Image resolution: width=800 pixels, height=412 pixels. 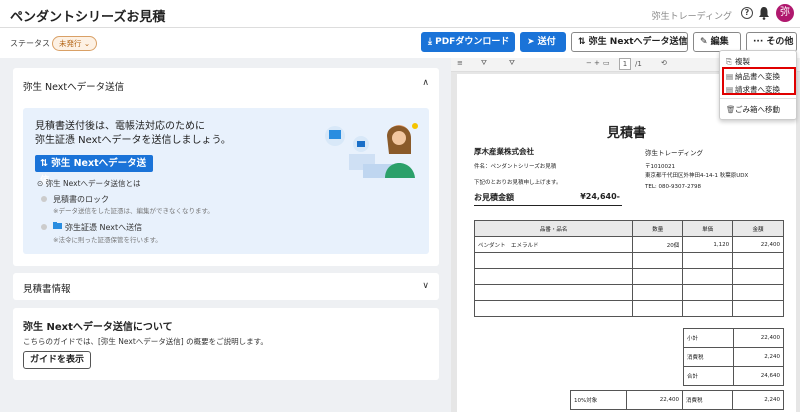 What do you see at coordinates (733, 338) in the screenshot?
I see `table-row: 小計 22,400` at bounding box center [733, 338].